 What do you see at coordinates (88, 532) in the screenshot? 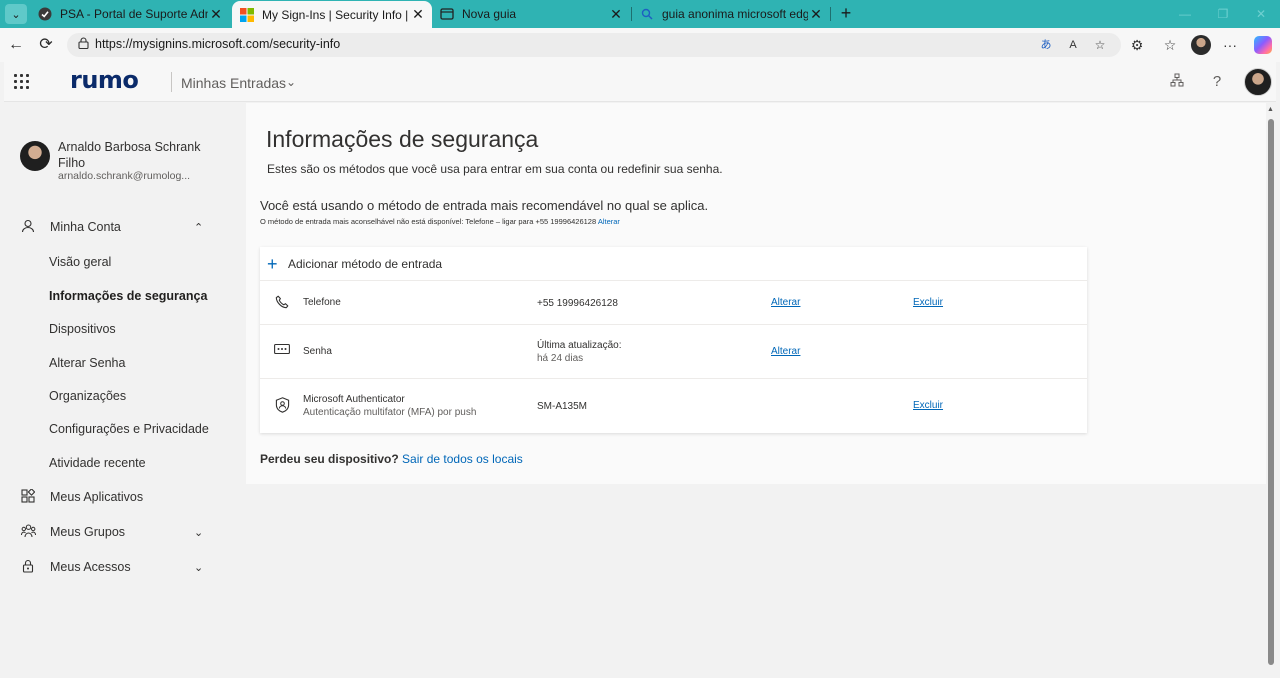
I see `sidebar-item-label: Meus Grupos` at bounding box center [88, 532].